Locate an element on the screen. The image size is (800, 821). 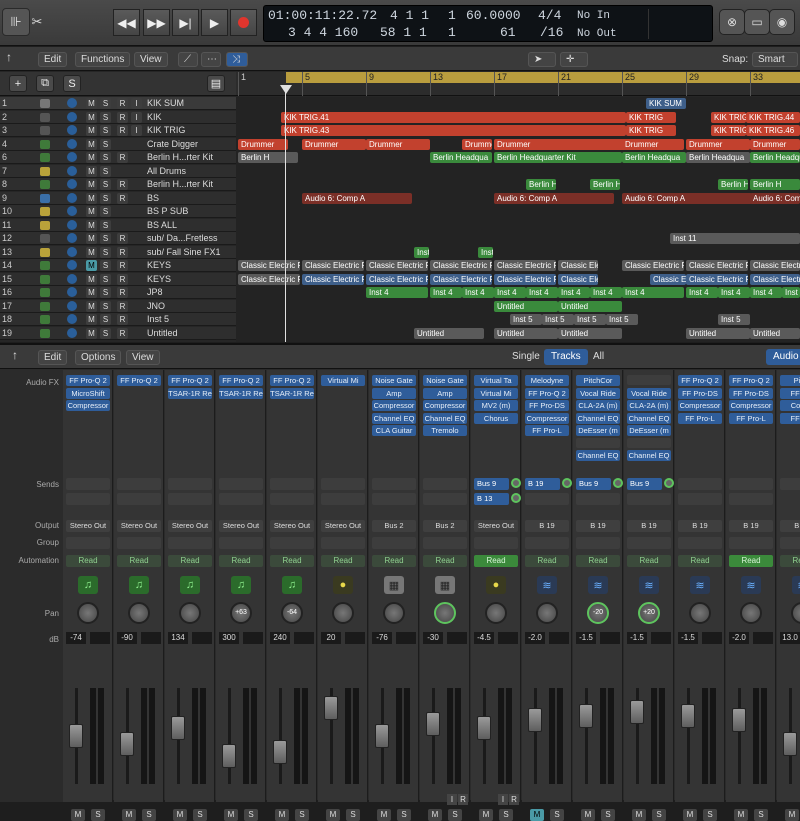
track-name: sub/ Da...Fretless is located at coordinates (187, 238).